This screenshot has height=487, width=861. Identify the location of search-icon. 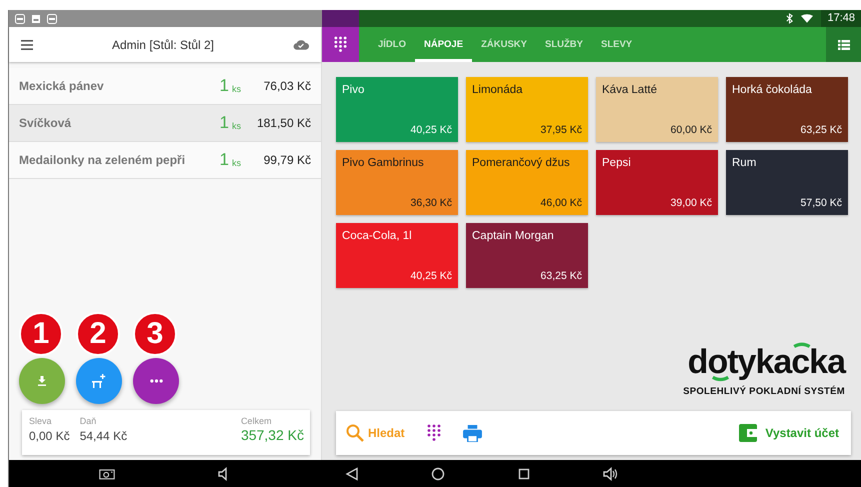
(355, 433).